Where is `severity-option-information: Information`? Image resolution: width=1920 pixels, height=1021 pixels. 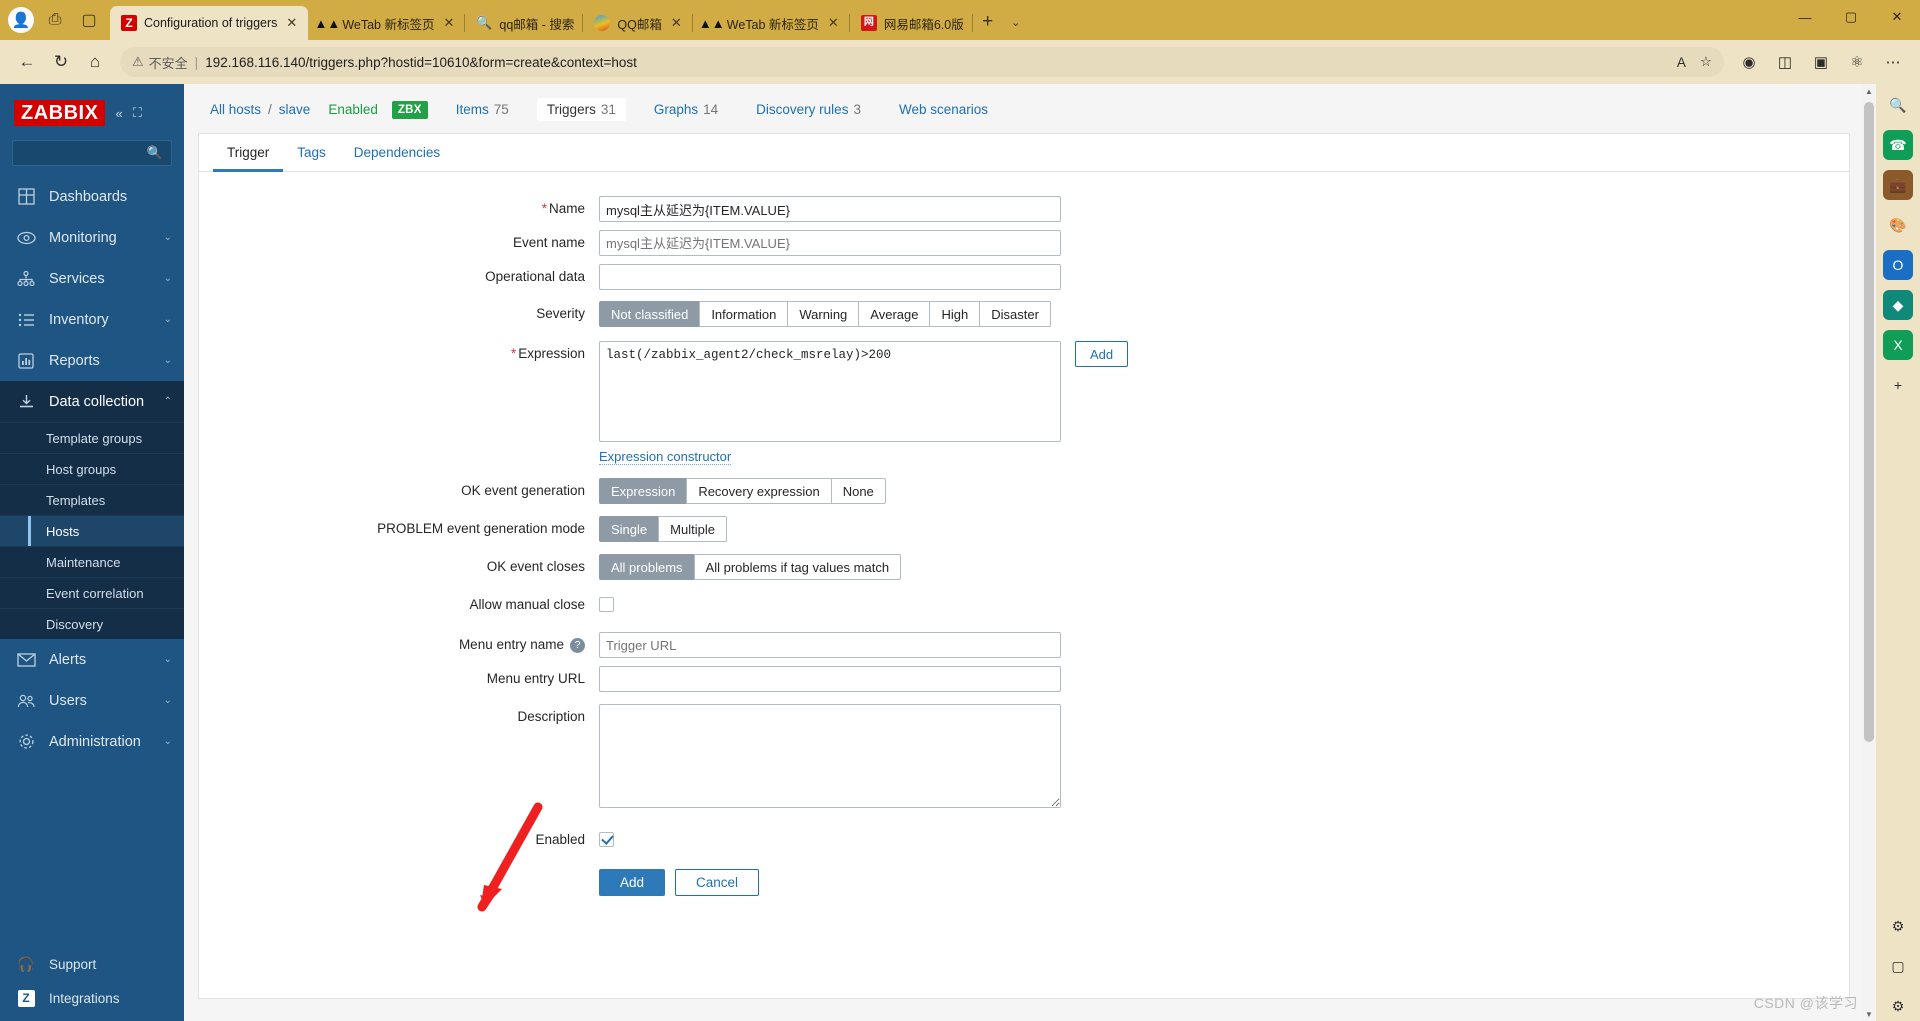 severity-option-information: Information is located at coordinates (743, 314).